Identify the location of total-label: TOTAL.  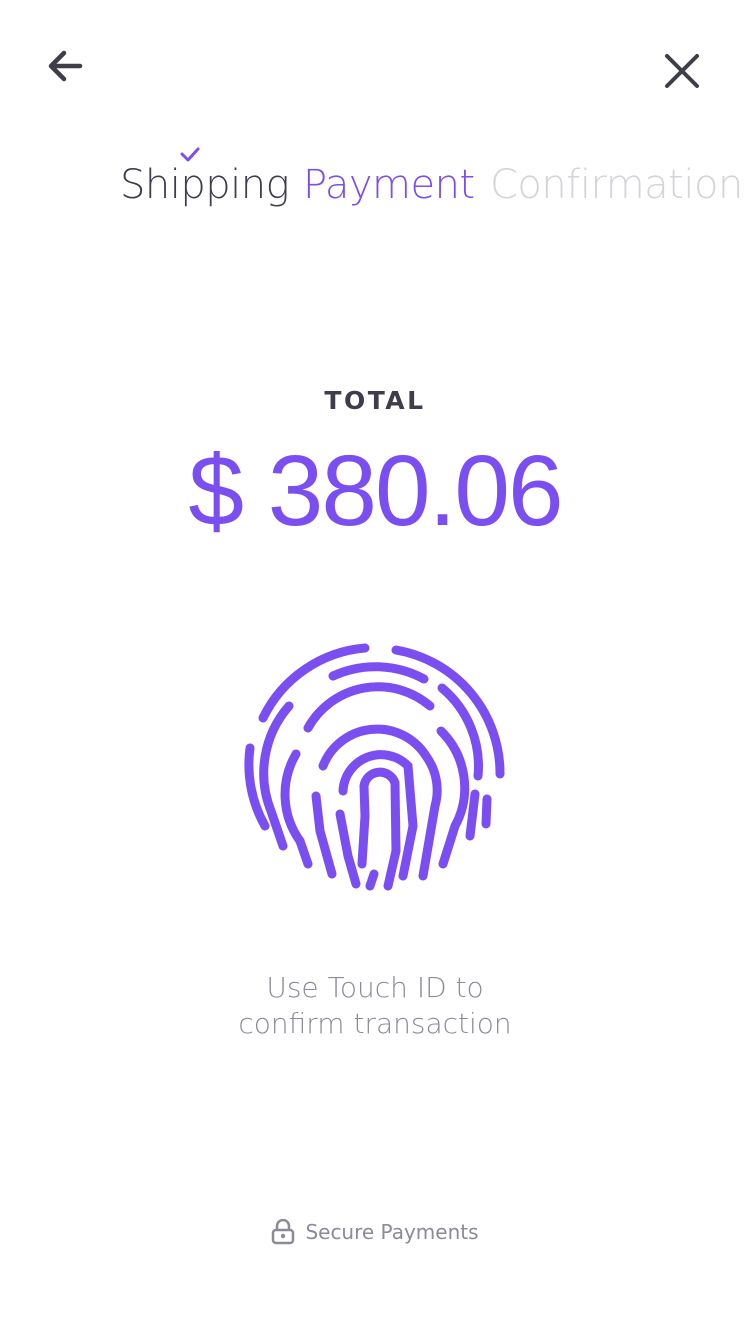
(375, 400).